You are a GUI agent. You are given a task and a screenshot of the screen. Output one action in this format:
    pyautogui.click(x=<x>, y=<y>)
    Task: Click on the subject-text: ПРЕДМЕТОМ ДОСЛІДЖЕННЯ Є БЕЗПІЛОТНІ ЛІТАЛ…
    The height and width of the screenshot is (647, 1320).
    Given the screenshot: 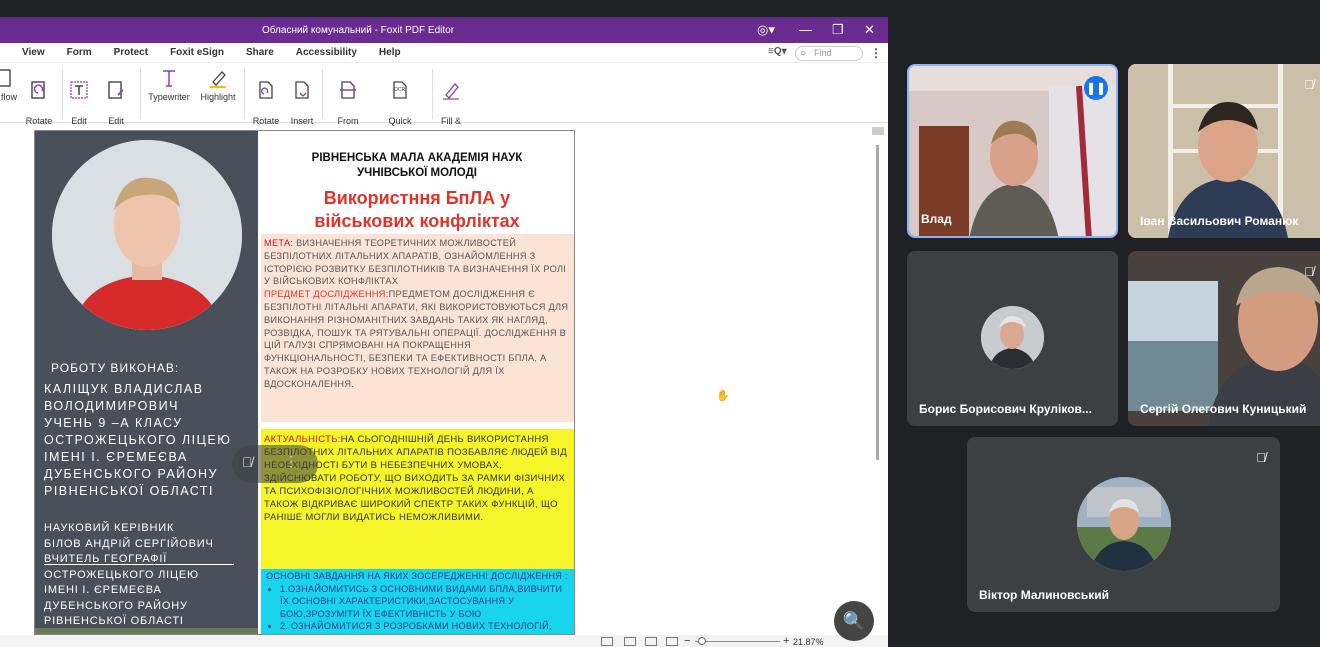 What is the action you would take?
    pyautogui.click(x=416, y=339)
    